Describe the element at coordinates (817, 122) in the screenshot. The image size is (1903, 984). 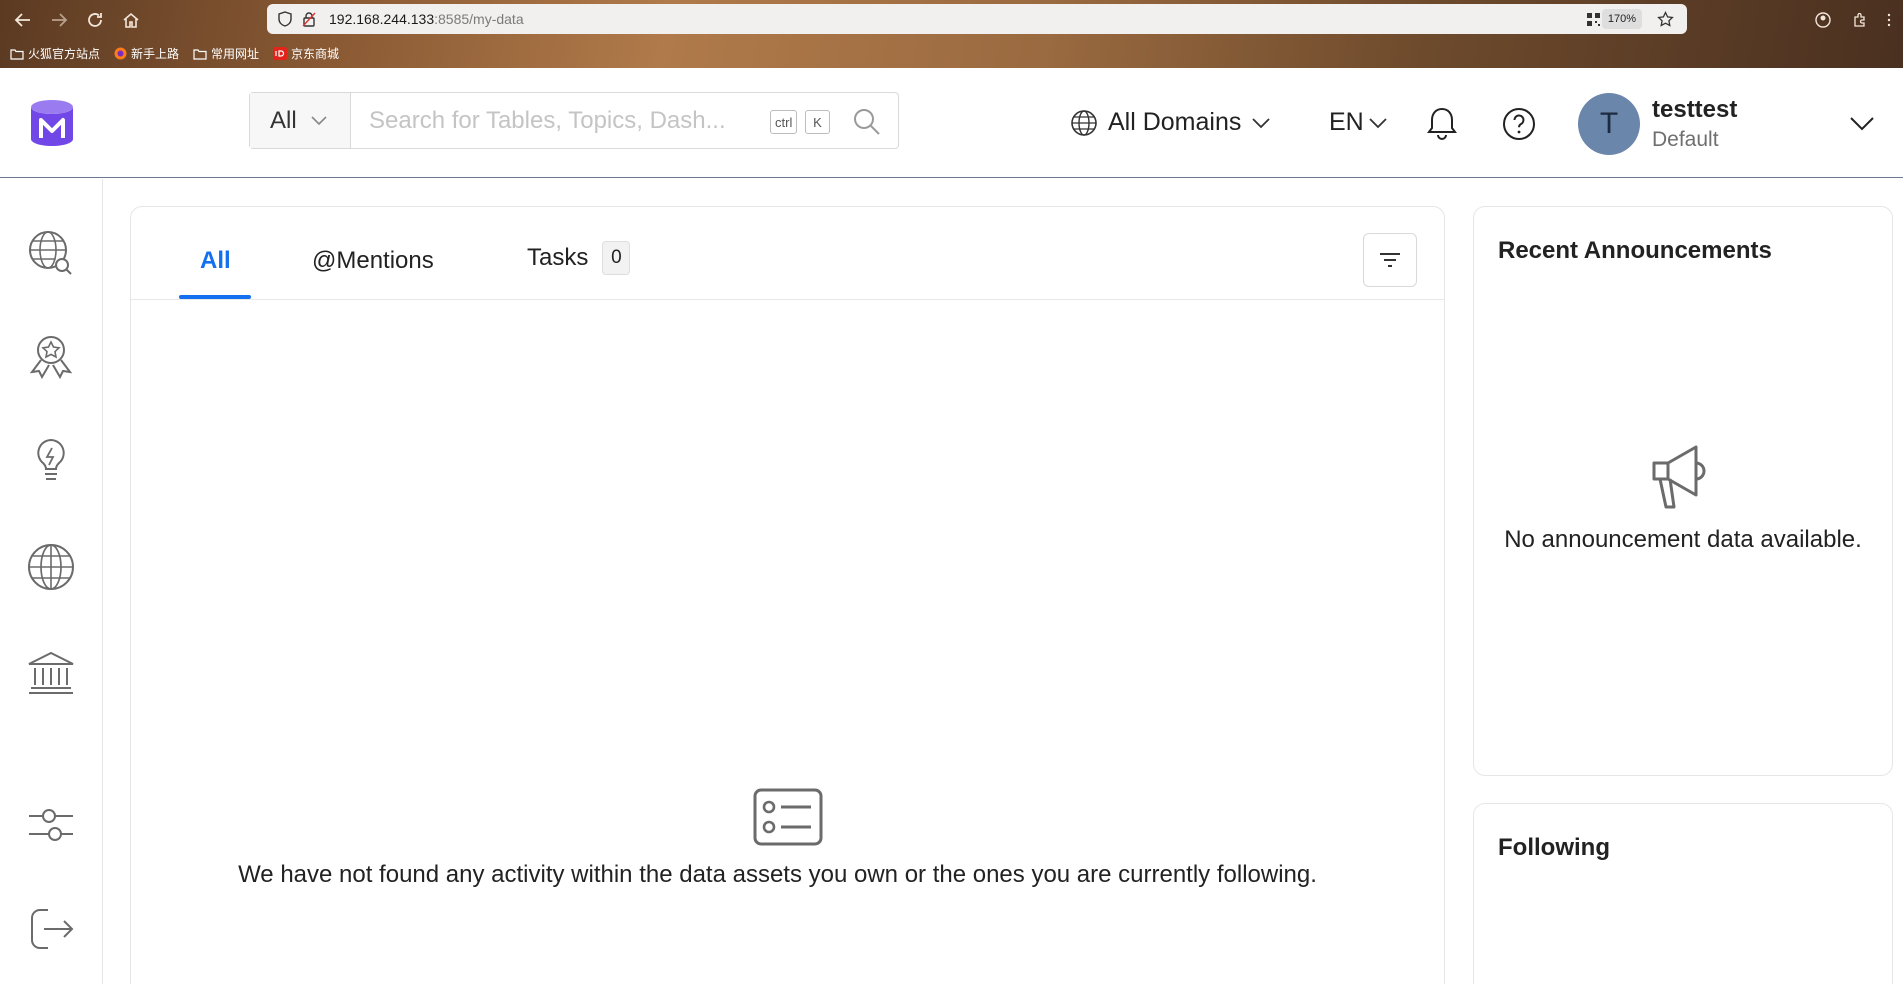
I see `shortcut-k-key: K` at that location.